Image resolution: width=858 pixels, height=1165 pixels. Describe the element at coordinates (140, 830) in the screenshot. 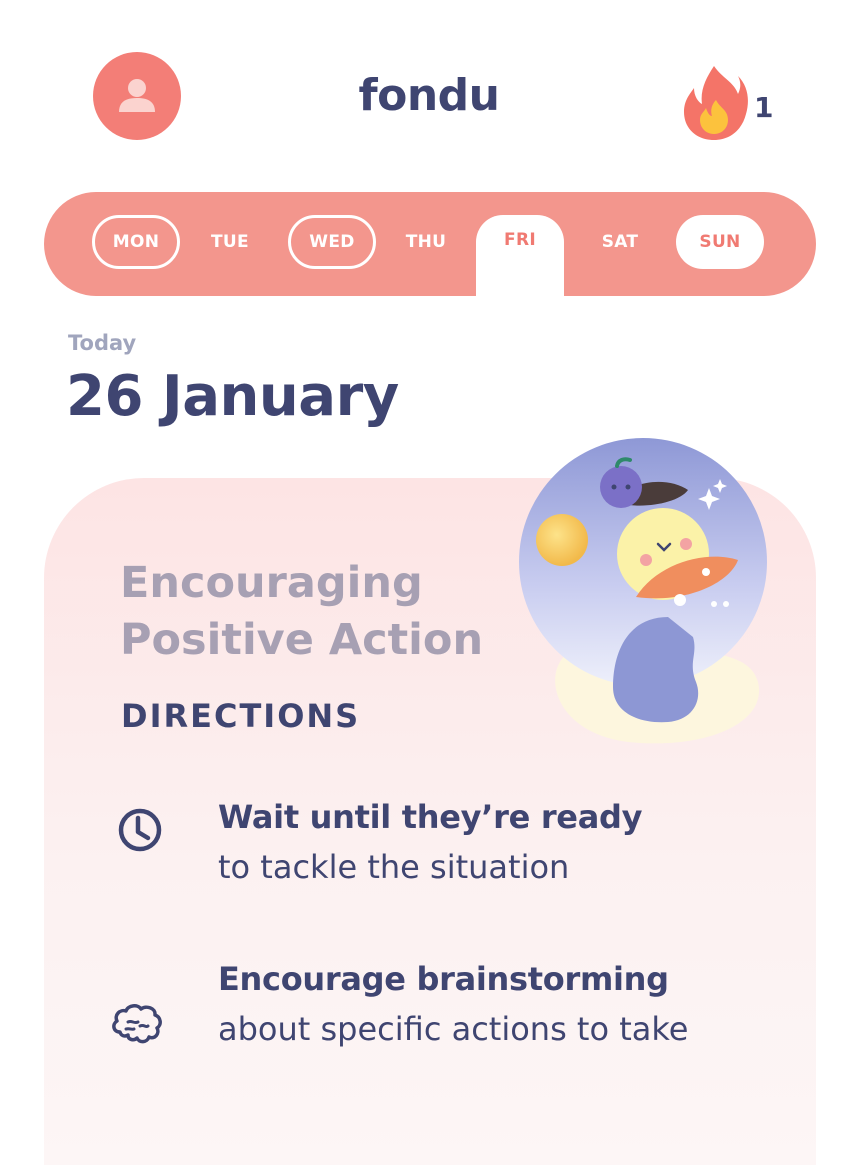

I see `clock-icon` at that location.